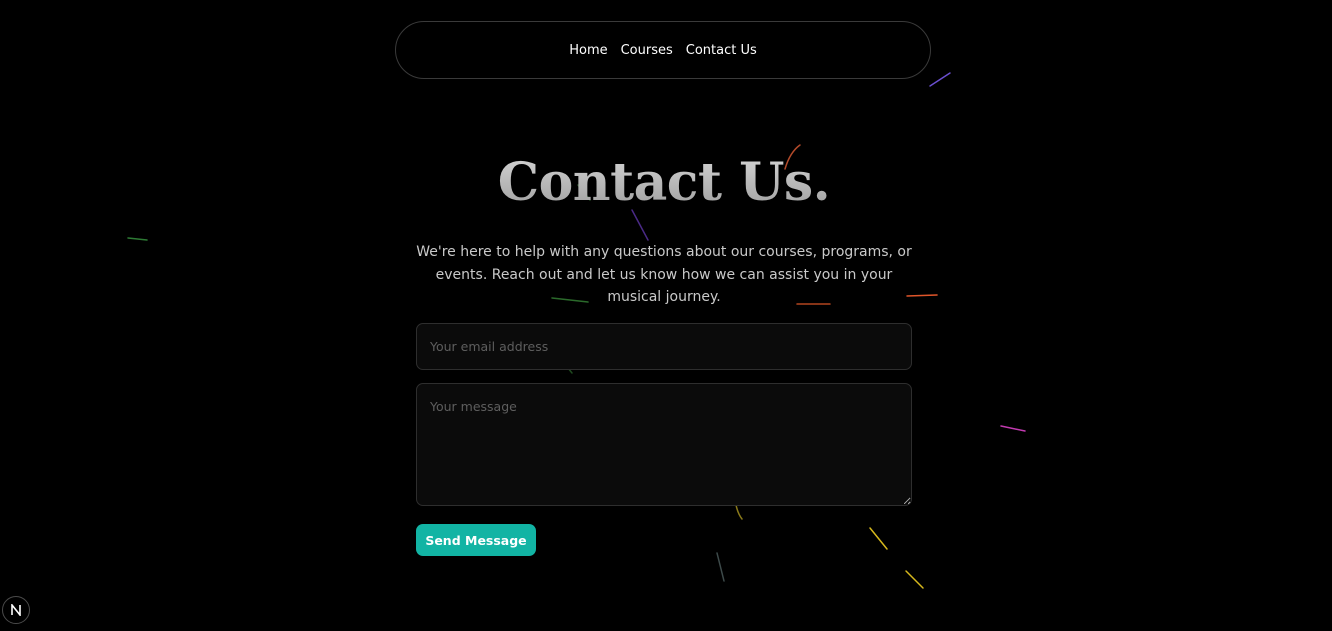 The height and width of the screenshot is (631, 1332). I want to click on top-navbar: Home Courses Contact Us, so click(663, 50).